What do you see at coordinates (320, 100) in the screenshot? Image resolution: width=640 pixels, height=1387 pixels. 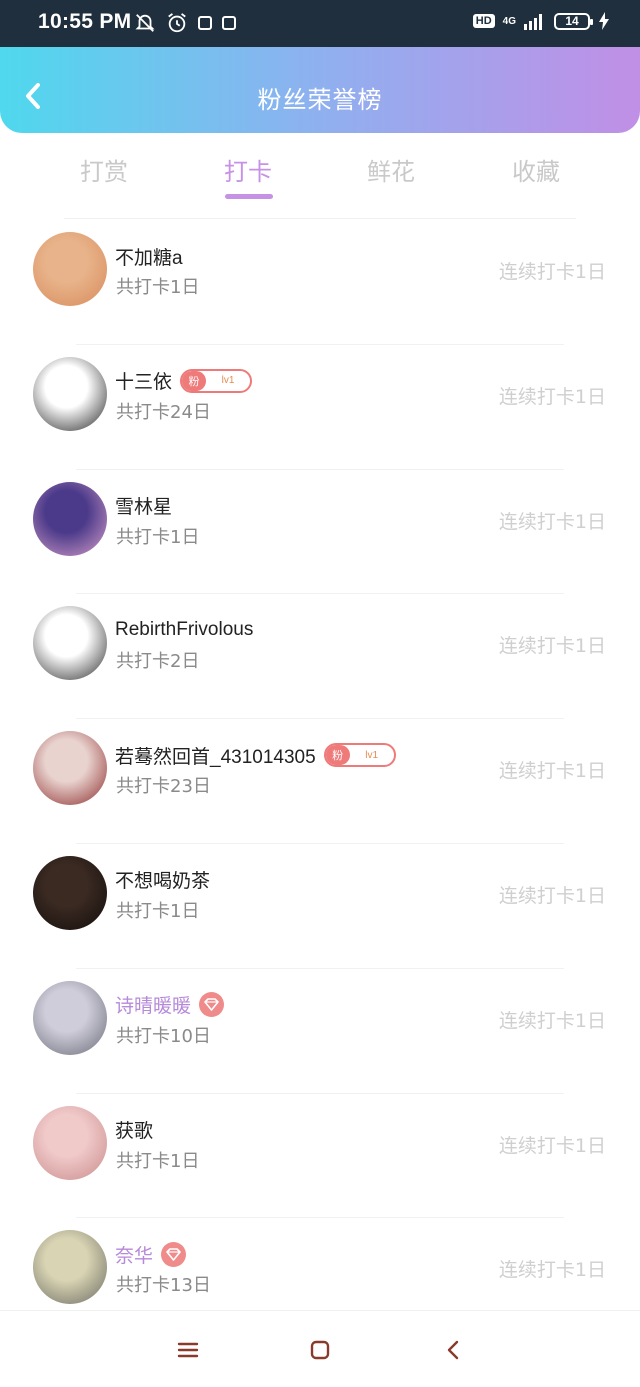 I see `page-title: 粉丝荣誉榜` at bounding box center [320, 100].